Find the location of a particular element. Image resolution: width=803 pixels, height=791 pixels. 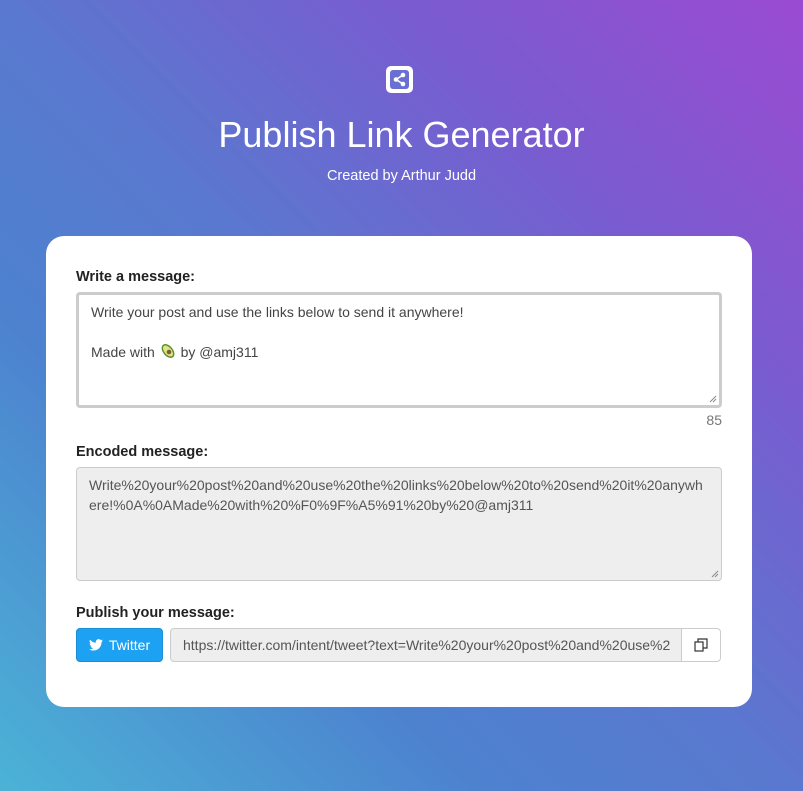

copy-icon is located at coordinates (701, 645).